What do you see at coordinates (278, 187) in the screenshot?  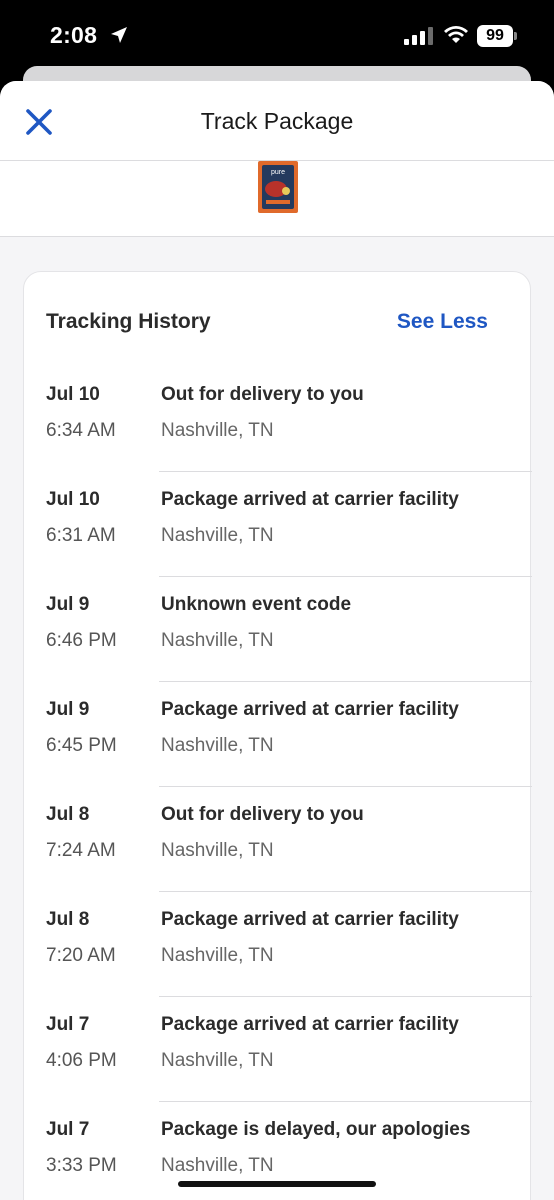 I see `product-image: pure` at bounding box center [278, 187].